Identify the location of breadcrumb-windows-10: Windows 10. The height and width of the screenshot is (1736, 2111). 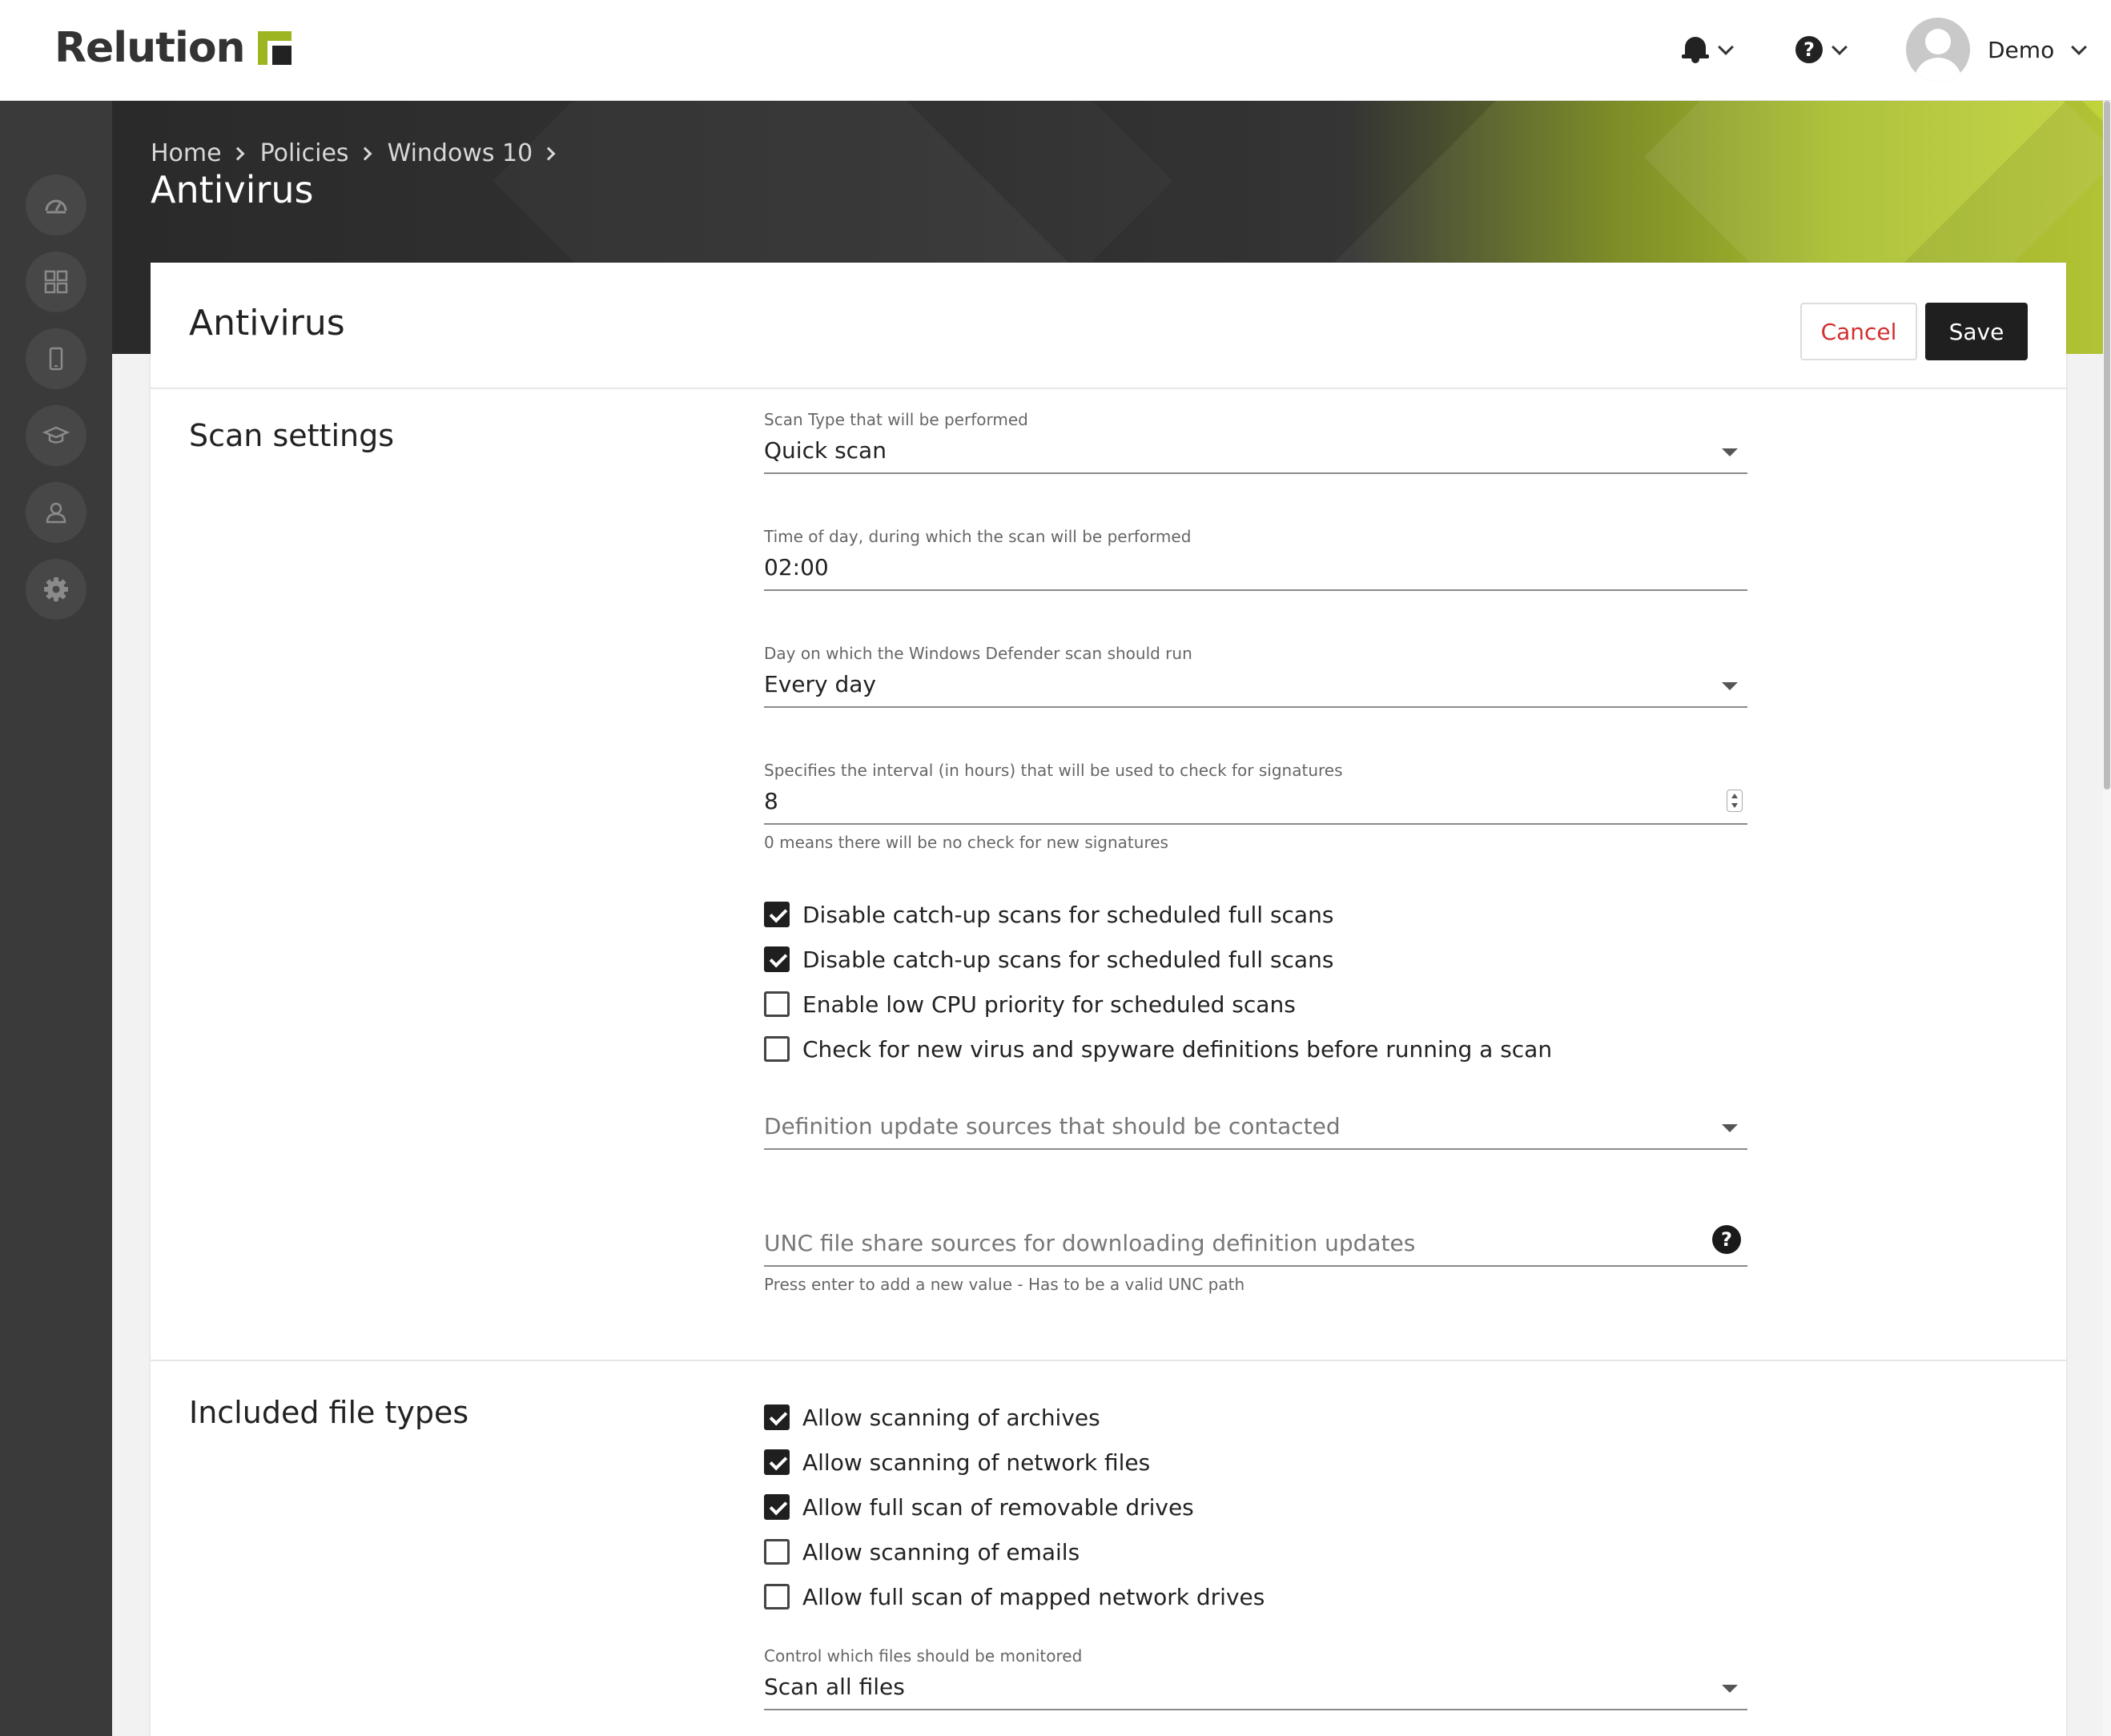
(461, 153).